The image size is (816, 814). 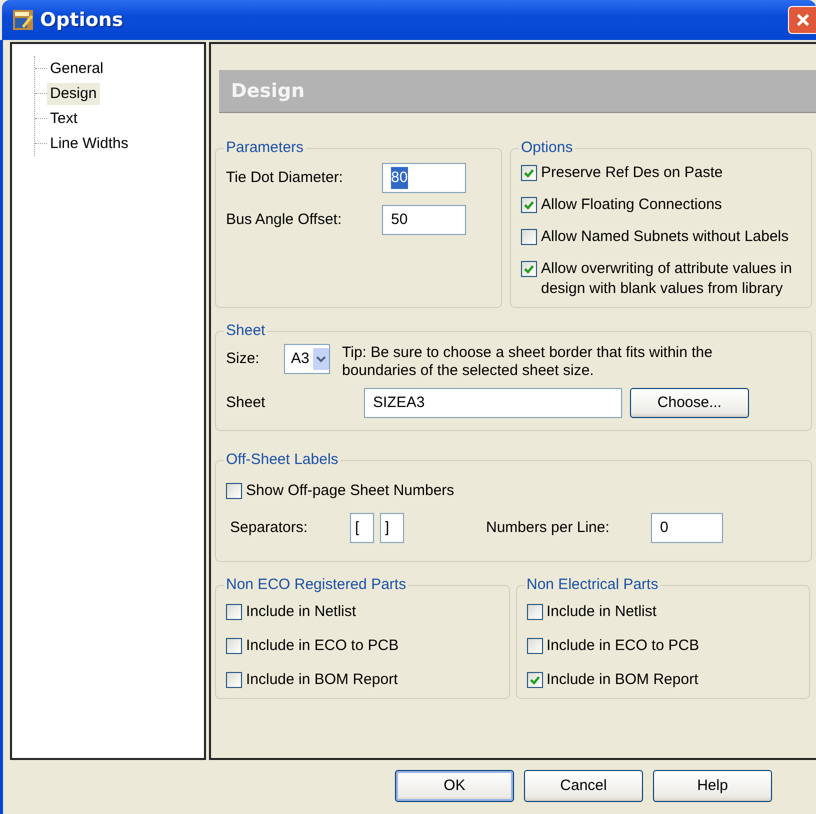 I want to click on checkbox-label: Preserve Ref Des on Paste, so click(x=632, y=173).